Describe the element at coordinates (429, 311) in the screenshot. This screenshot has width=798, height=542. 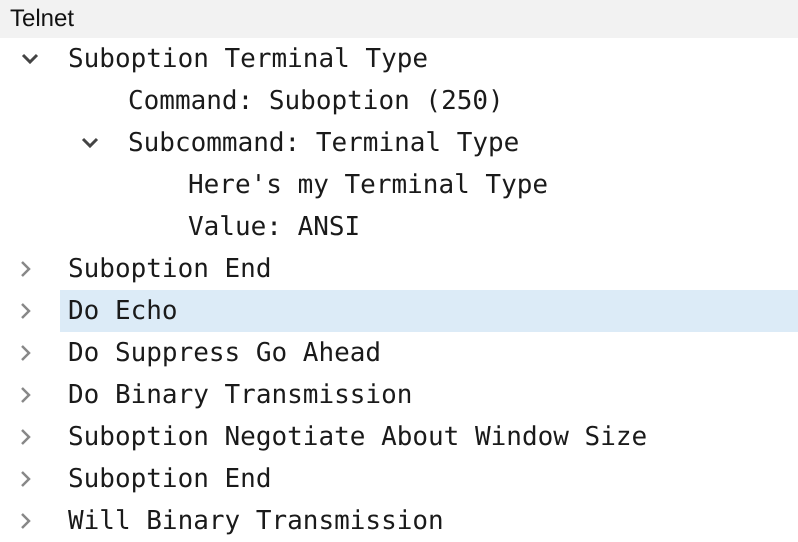
I see `tree-item: Do Echo` at that location.